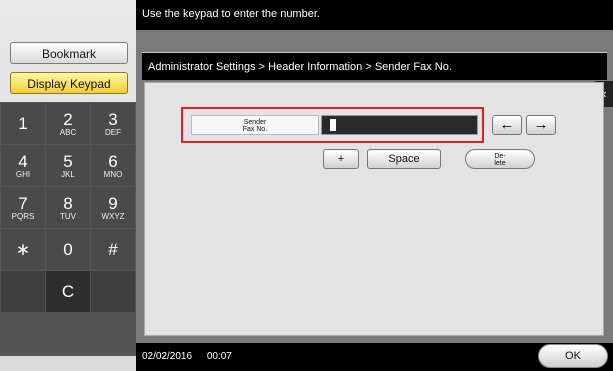 The image size is (613, 371). What do you see at coordinates (541, 125) in the screenshot?
I see `cursor-right-button: →` at bounding box center [541, 125].